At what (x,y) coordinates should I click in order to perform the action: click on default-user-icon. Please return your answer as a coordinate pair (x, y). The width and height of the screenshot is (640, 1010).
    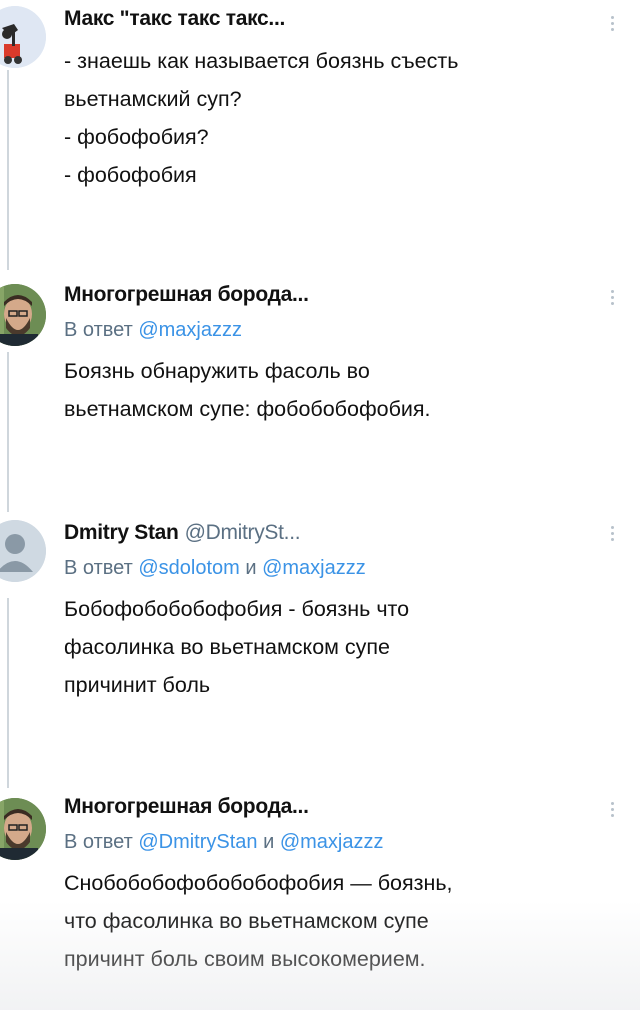
    Looking at the image, I should click on (23, 551).